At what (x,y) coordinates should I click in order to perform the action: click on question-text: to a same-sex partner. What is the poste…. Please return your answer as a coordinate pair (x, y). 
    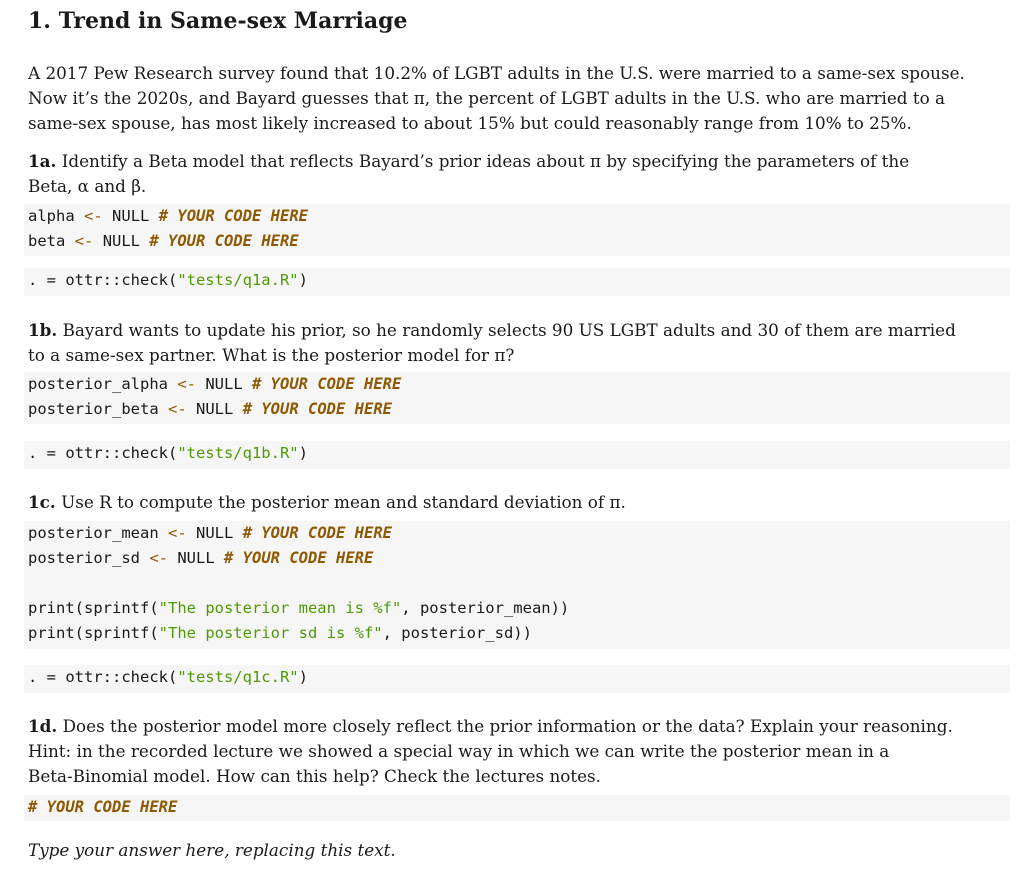
    Looking at the image, I should click on (271, 355).